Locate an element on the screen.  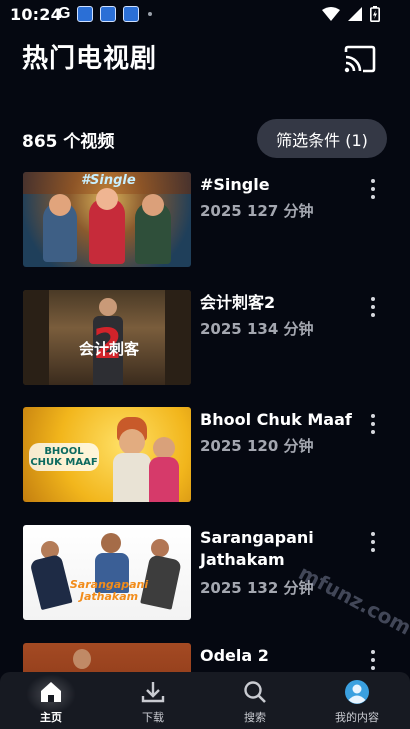
thumbnail-title: Sarangapani Jathakam is located at coordinates (109, 590).